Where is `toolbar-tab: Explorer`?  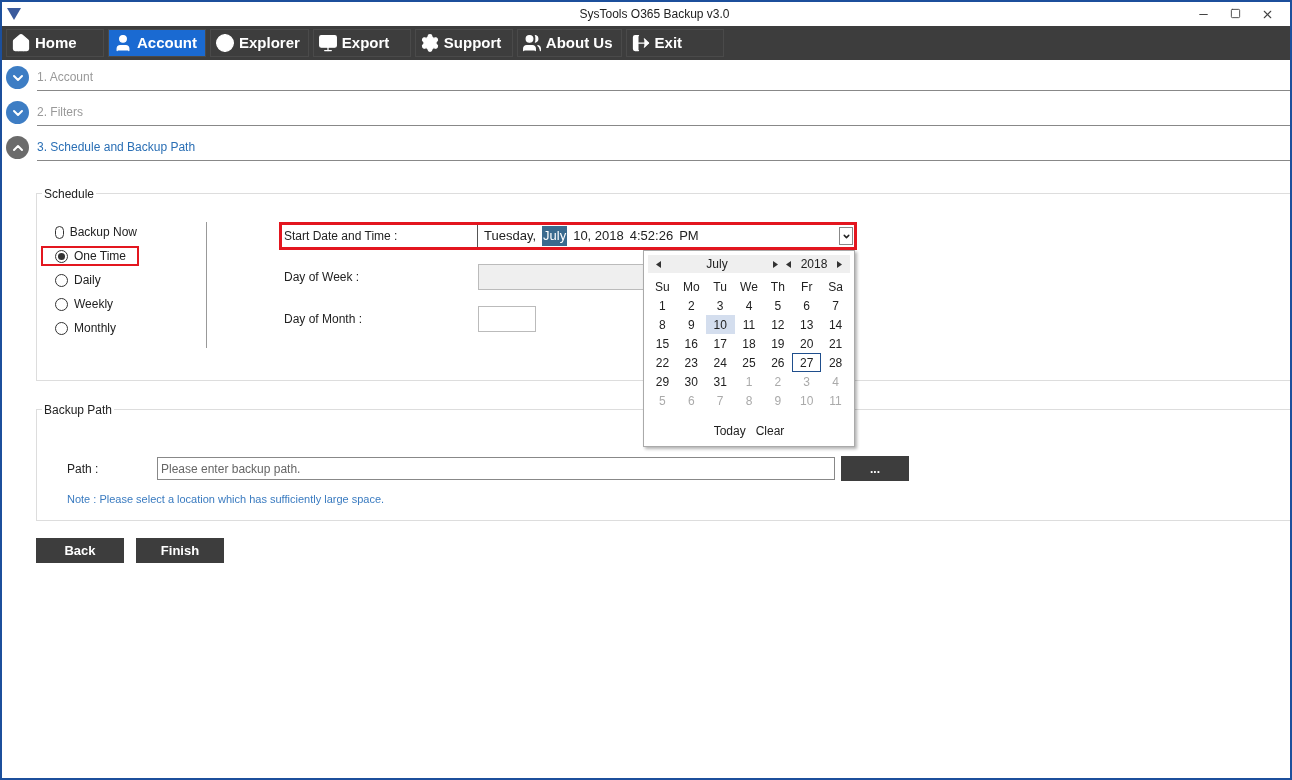
toolbar-tab: Explorer is located at coordinates (259, 43).